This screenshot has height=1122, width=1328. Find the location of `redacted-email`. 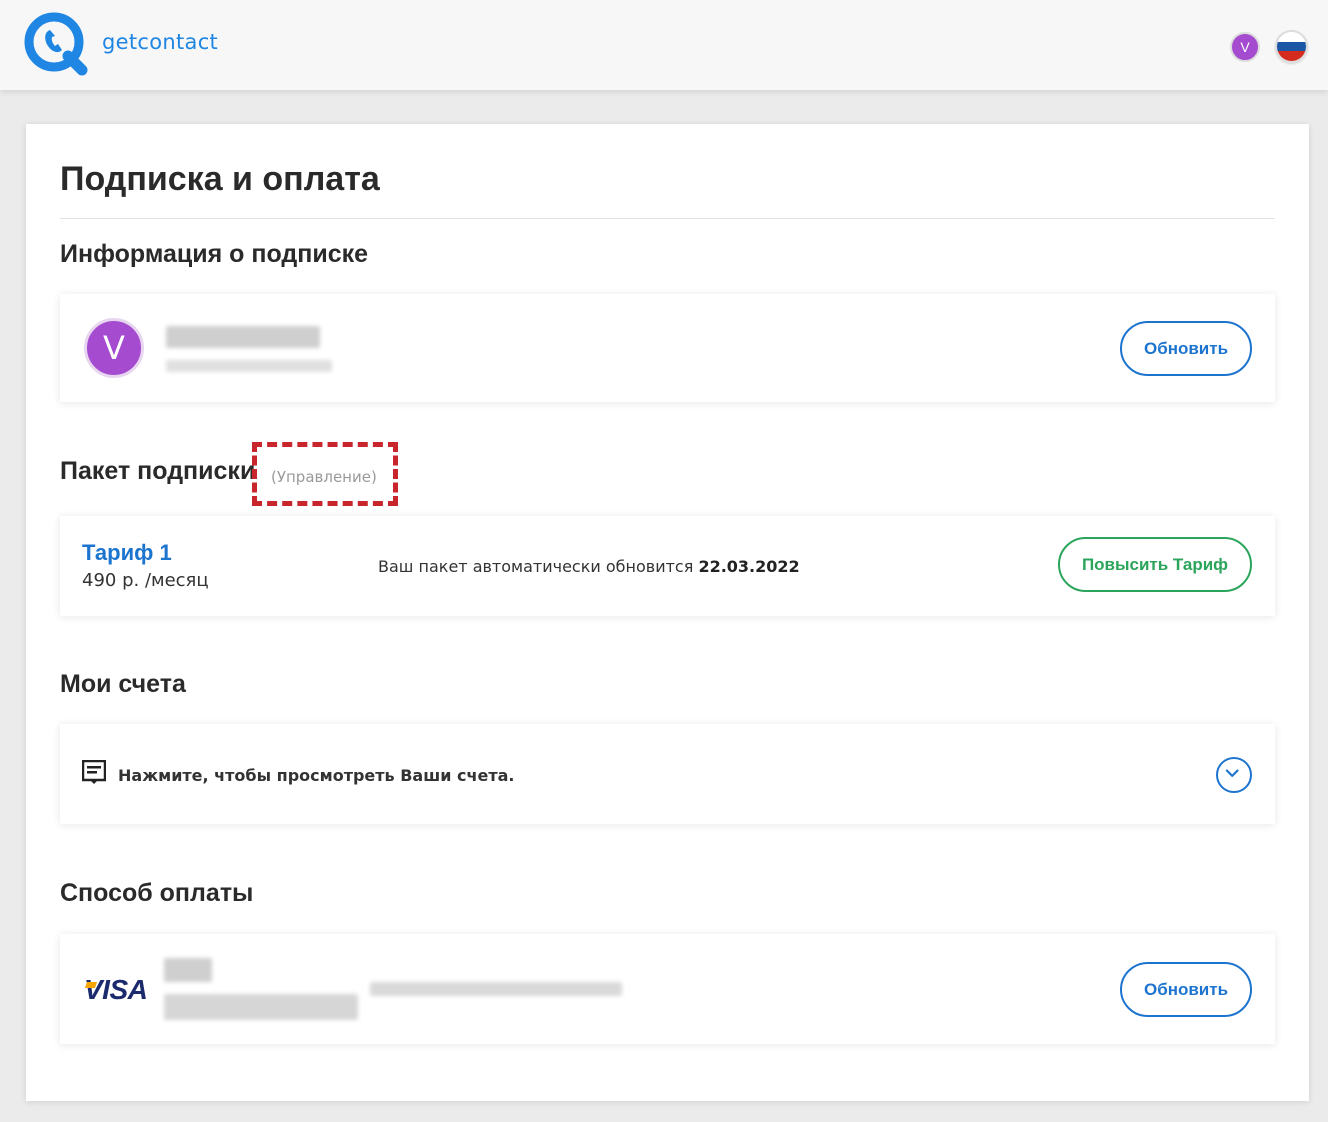

redacted-email is located at coordinates (249, 366).